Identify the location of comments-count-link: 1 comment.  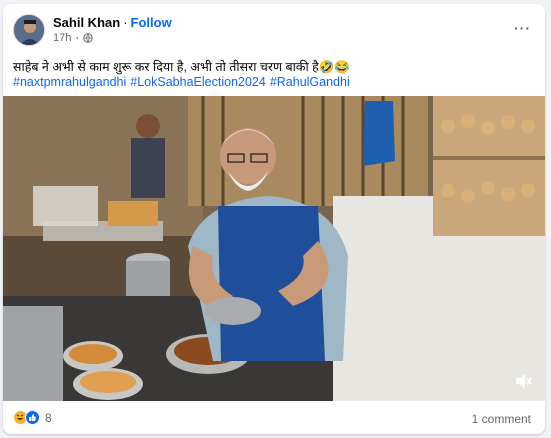
(501, 419).